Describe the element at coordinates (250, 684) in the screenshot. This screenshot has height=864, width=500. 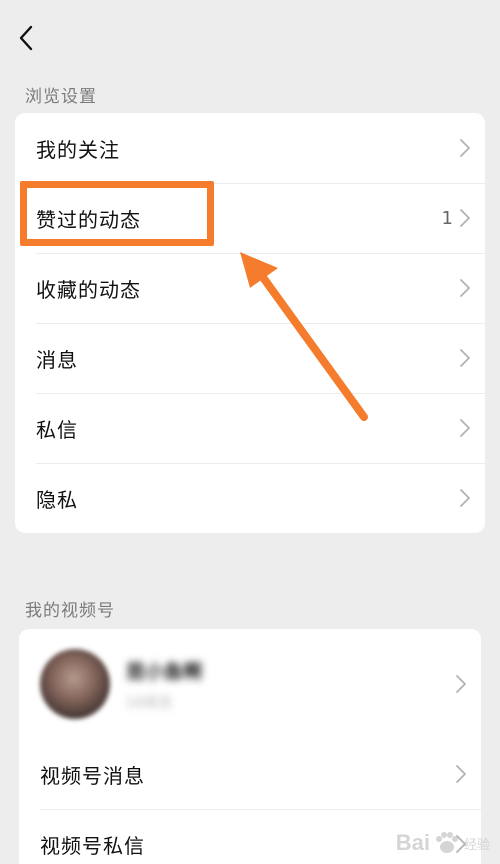
I see `channel-profile-row: 昆小鱼啊 14关注` at that location.